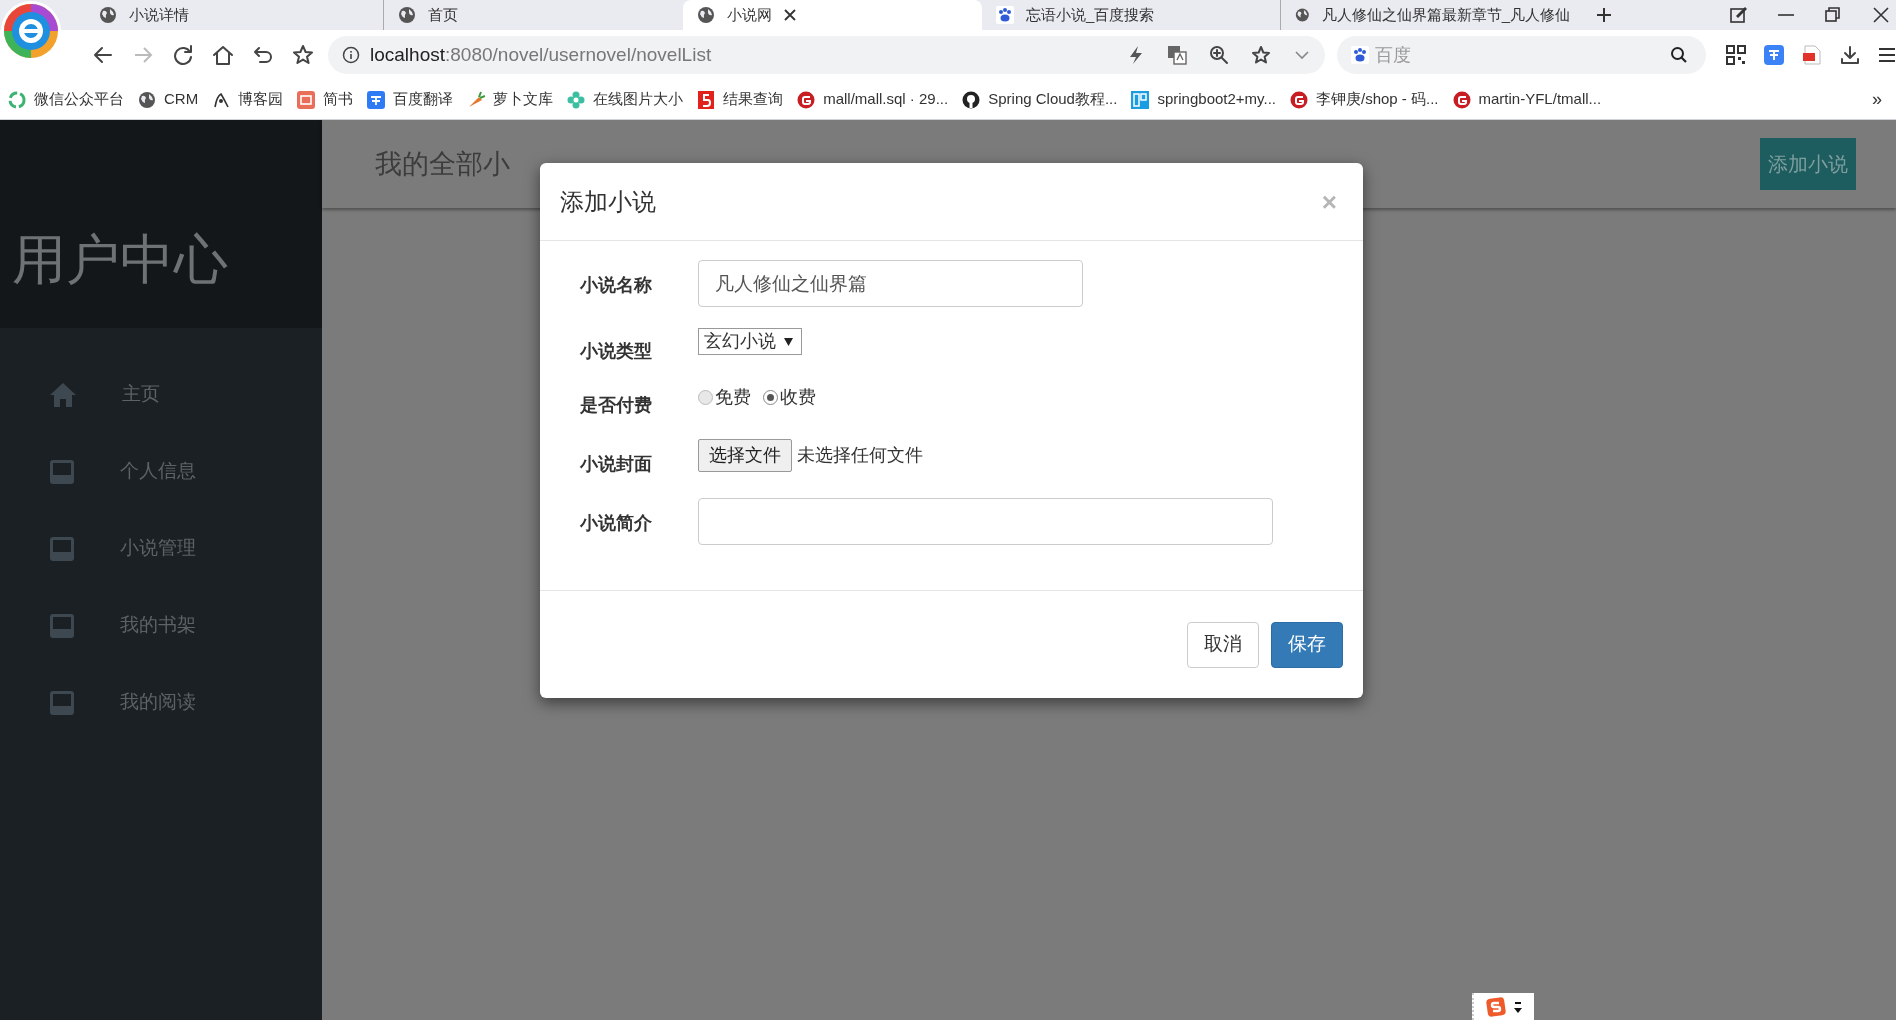  What do you see at coordinates (860, 455) in the screenshot?
I see `file-status: 未选择任何文件` at bounding box center [860, 455].